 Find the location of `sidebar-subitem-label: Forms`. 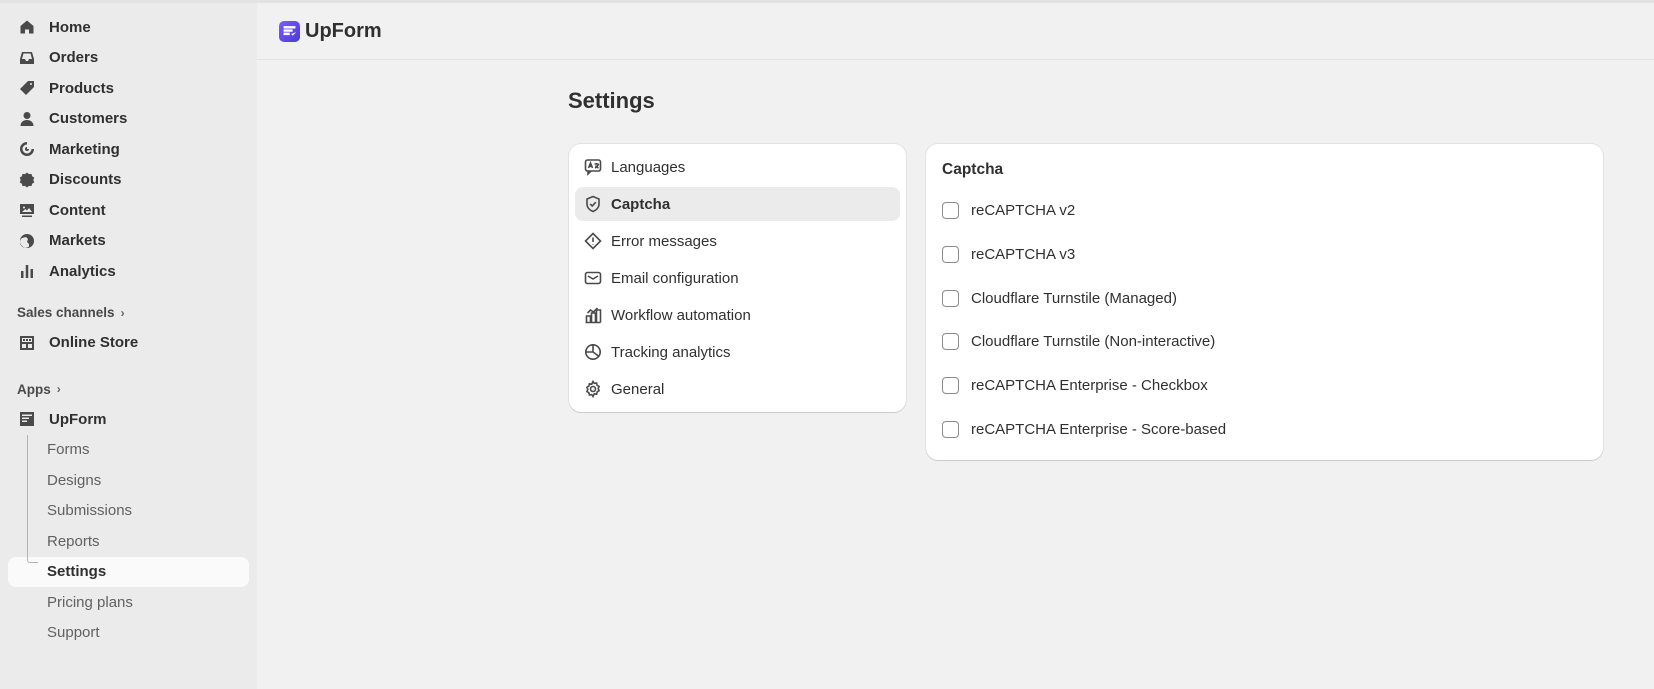

sidebar-subitem-label: Forms is located at coordinates (68, 450).